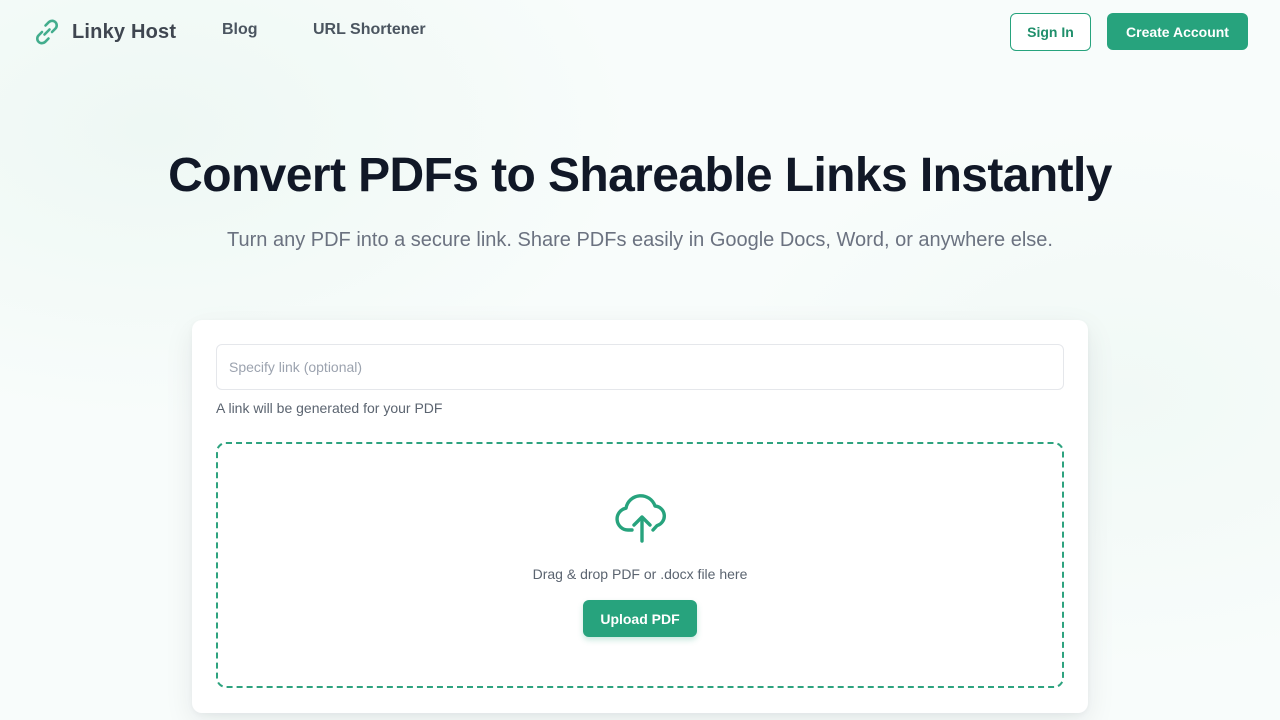 The width and height of the screenshot is (1280, 720). Describe the element at coordinates (640, 618) in the screenshot. I see `upload-pdf-button: Upload PDF` at that location.